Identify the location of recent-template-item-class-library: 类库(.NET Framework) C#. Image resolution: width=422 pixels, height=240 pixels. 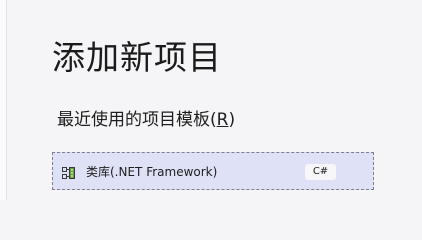
(213, 171).